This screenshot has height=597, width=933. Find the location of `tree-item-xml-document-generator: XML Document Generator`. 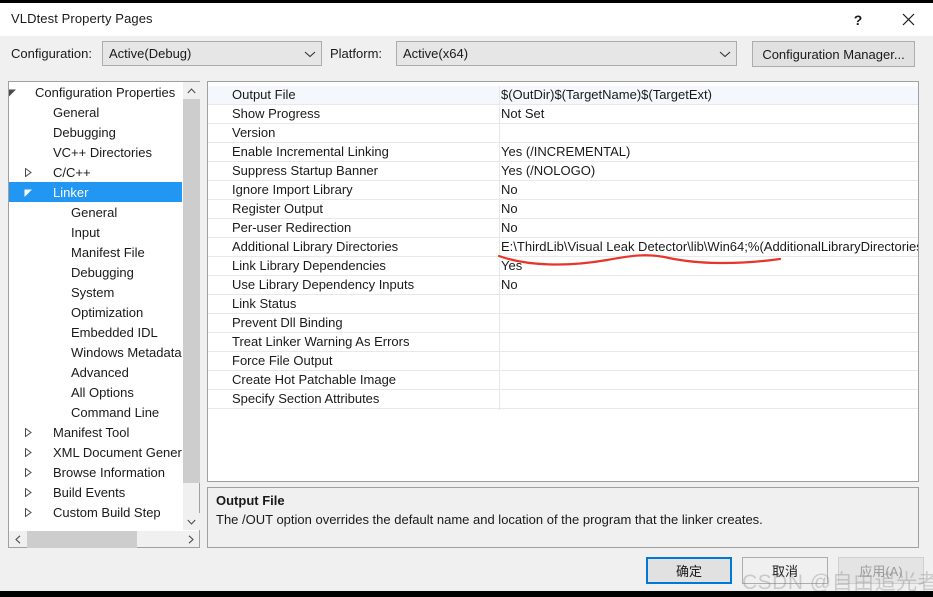

tree-item-xml-document-generator: XML Document Generator is located at coordinates (95, 452).